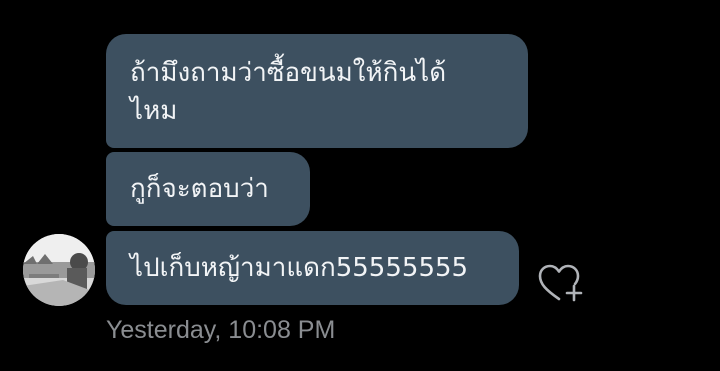  Describe the element at coordinates (561, 284) in the screenshot. I see `heart-plus-icon` at that location.